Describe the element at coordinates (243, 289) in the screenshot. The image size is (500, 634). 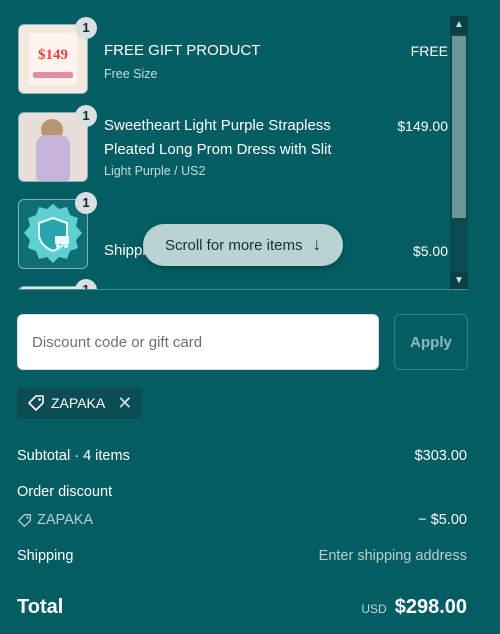
I see `divider` at that location.